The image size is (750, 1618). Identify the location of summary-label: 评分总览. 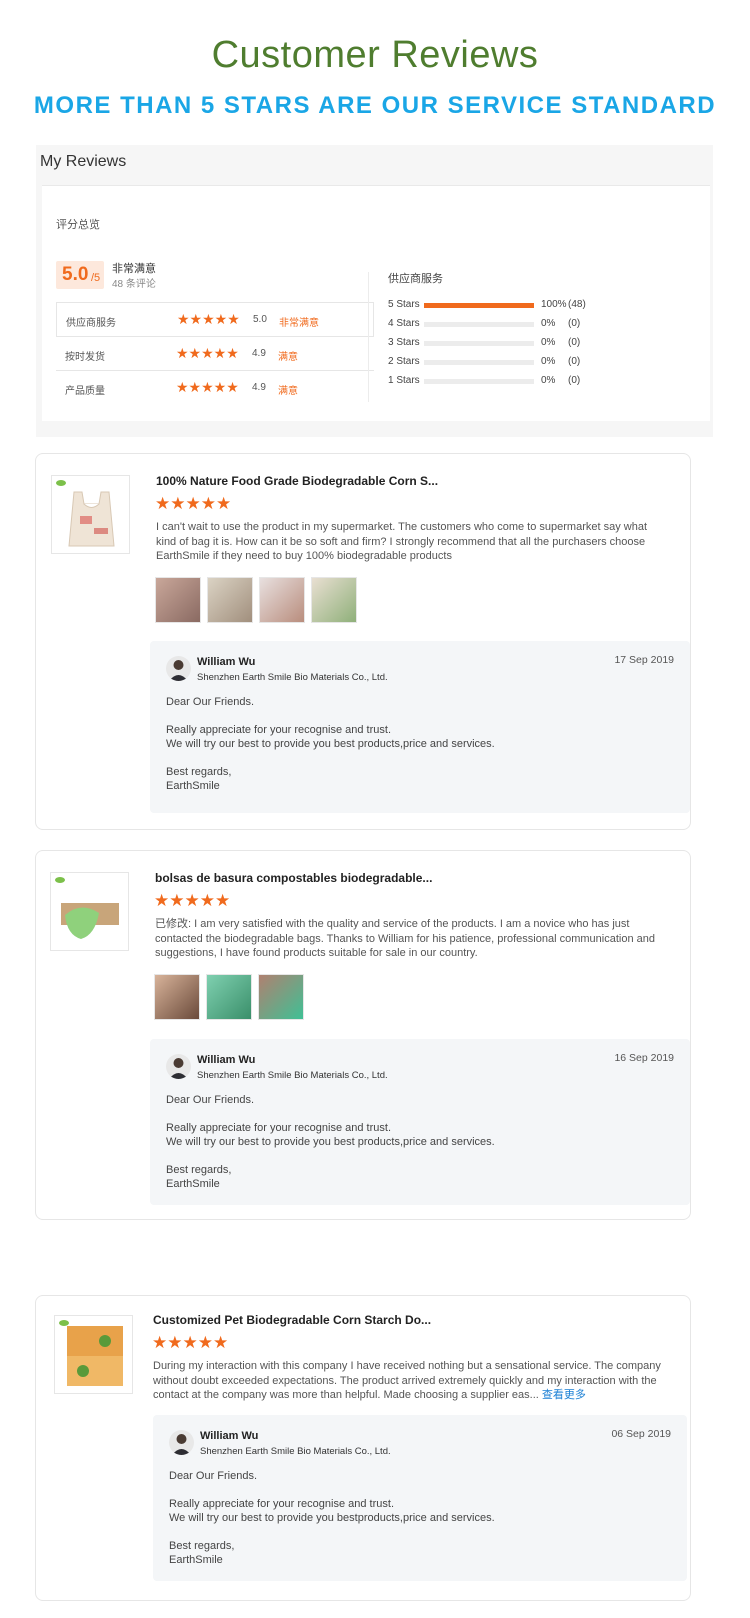
(78, 225).